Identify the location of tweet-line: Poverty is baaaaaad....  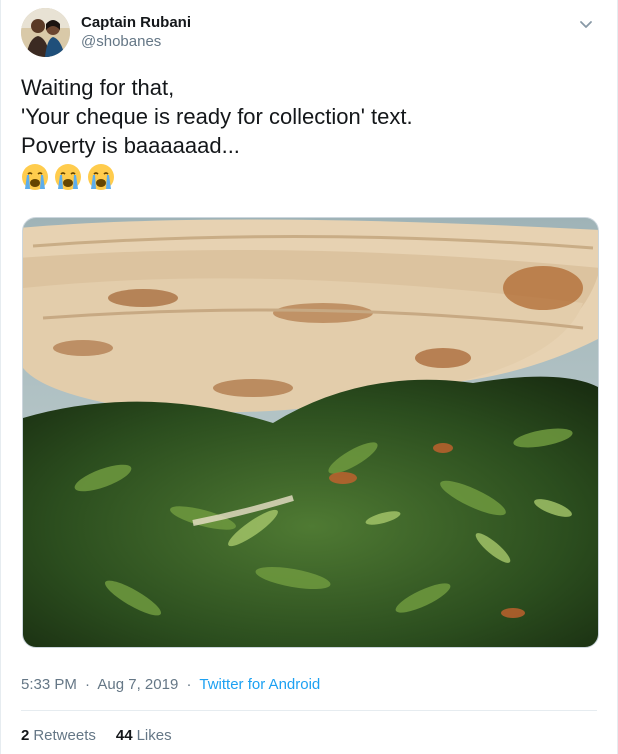
(130, 145).